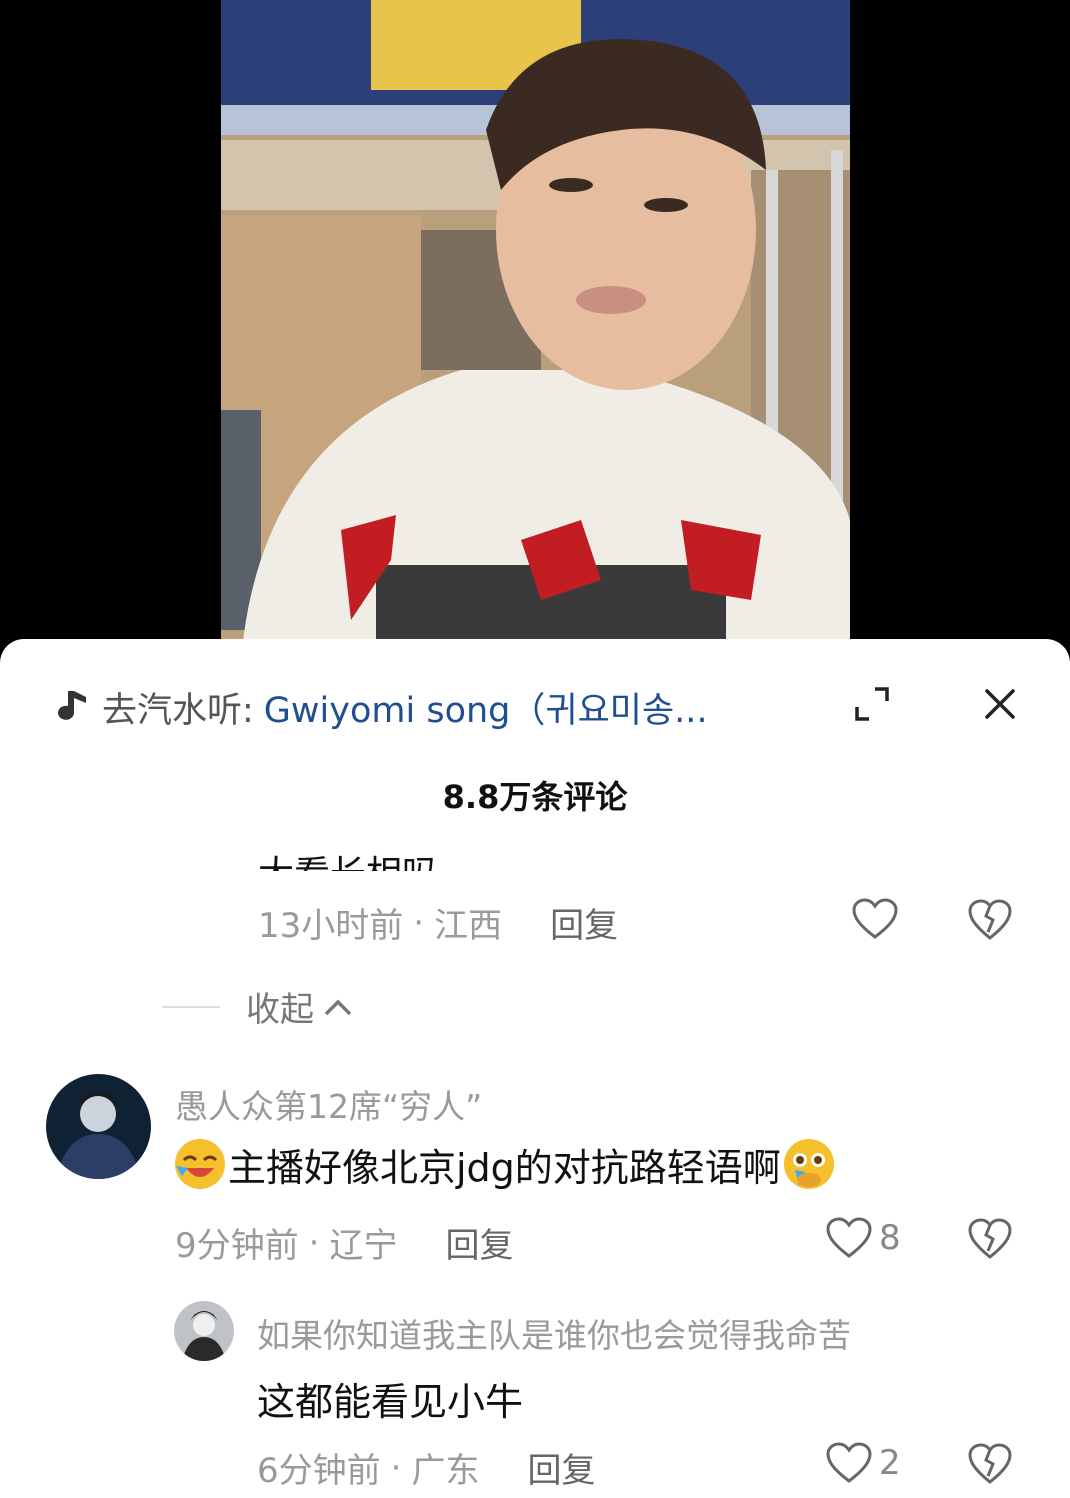 The width and height of the screenshot is (1070, 1498). What do you see at coordinates (178, 710) in the screenshot?
I see `music-prefix: 去汽水听:` at bounding box center [178, 710].